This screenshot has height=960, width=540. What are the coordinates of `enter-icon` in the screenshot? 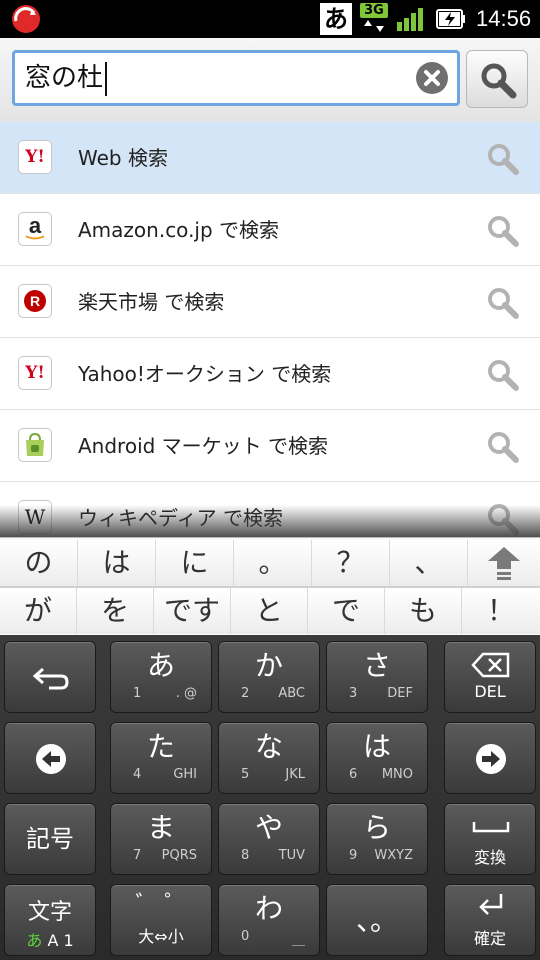 It's located at (491, 904).